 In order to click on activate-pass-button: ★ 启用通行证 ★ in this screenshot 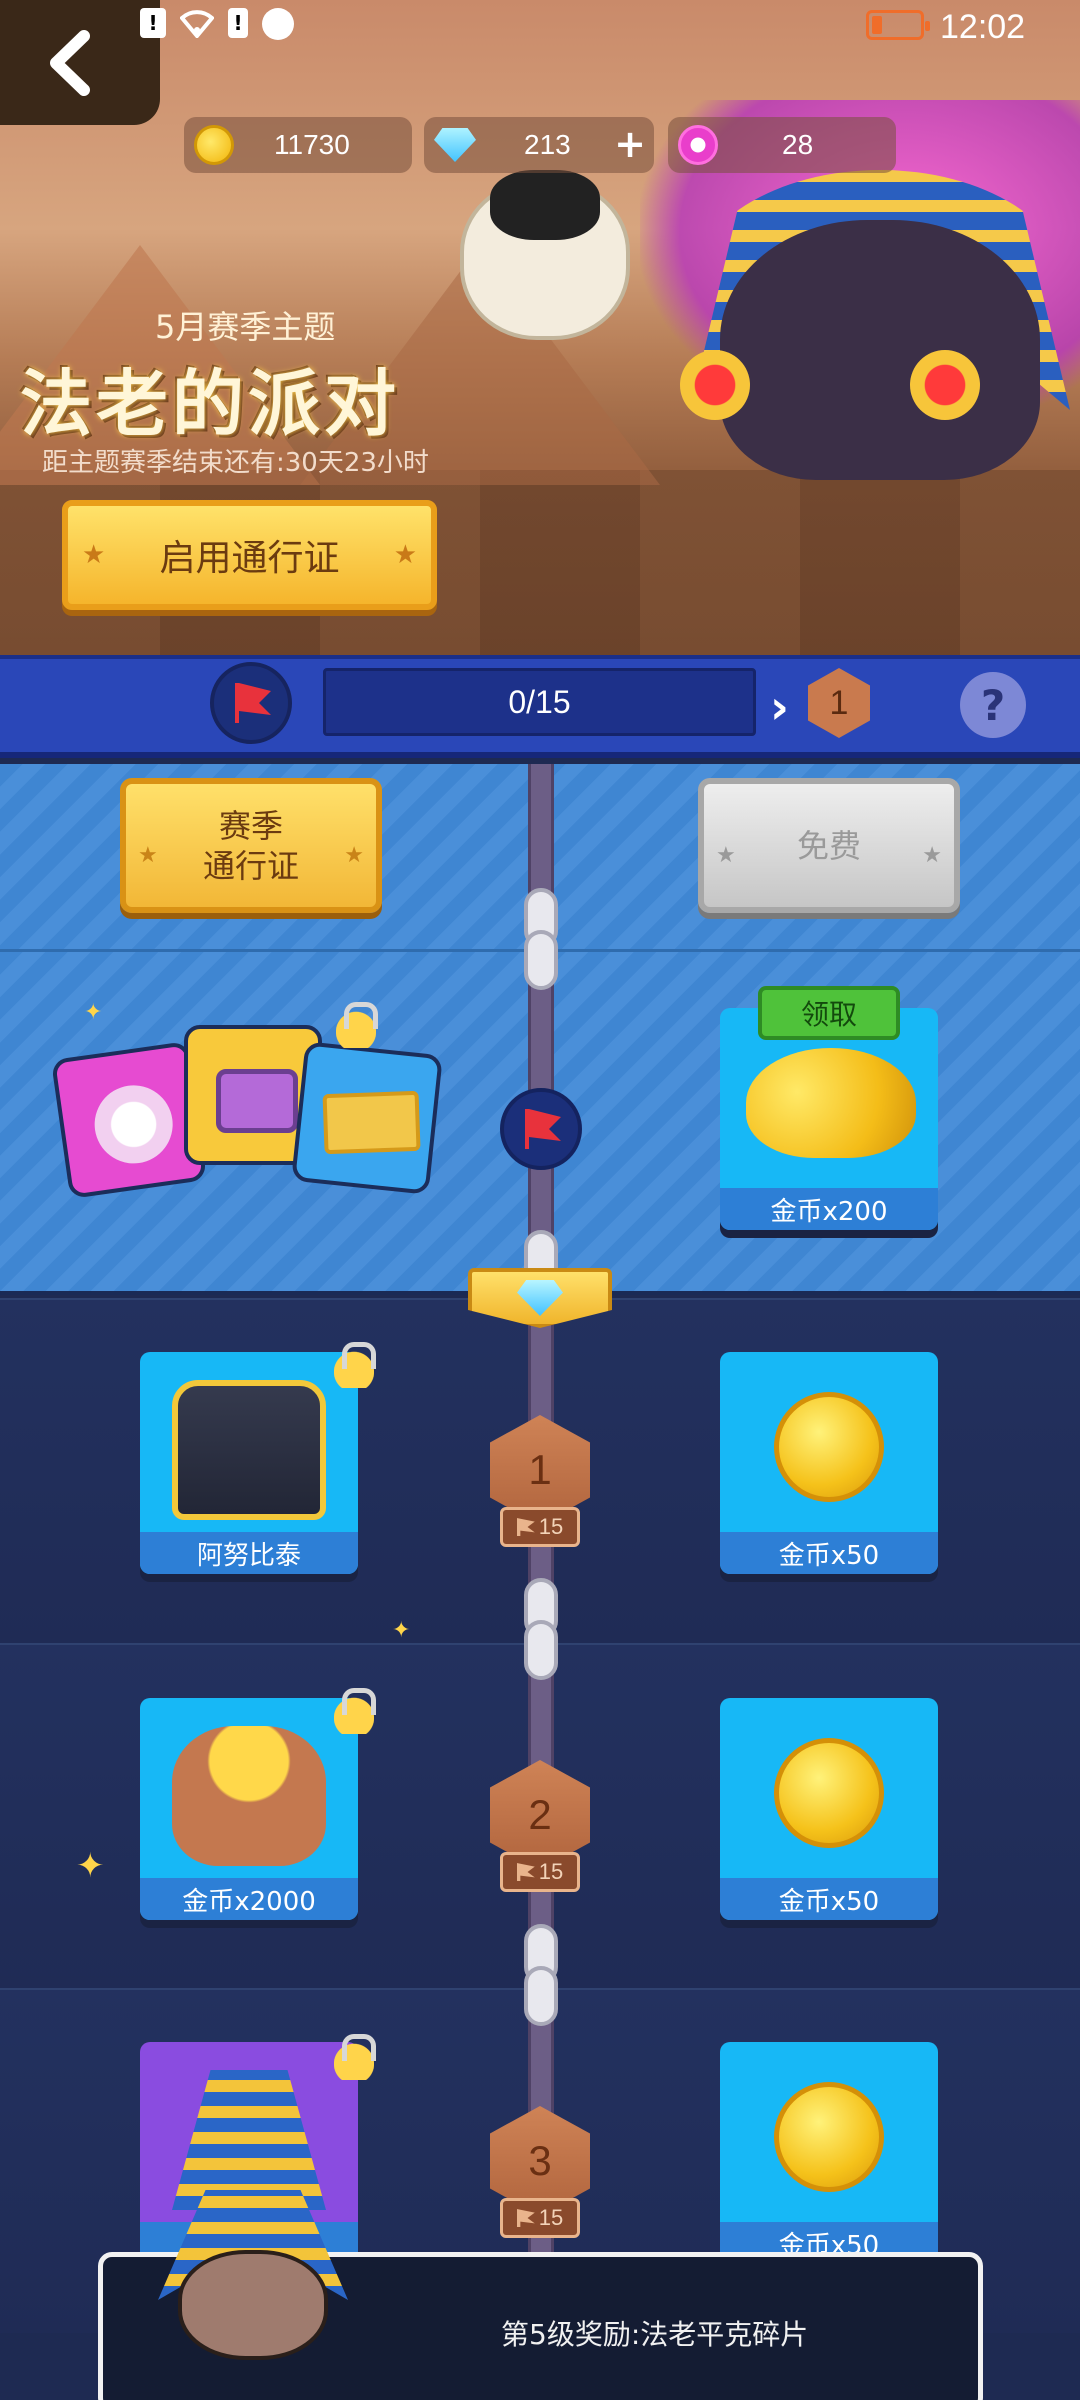, I will do `click(249, 555)`.